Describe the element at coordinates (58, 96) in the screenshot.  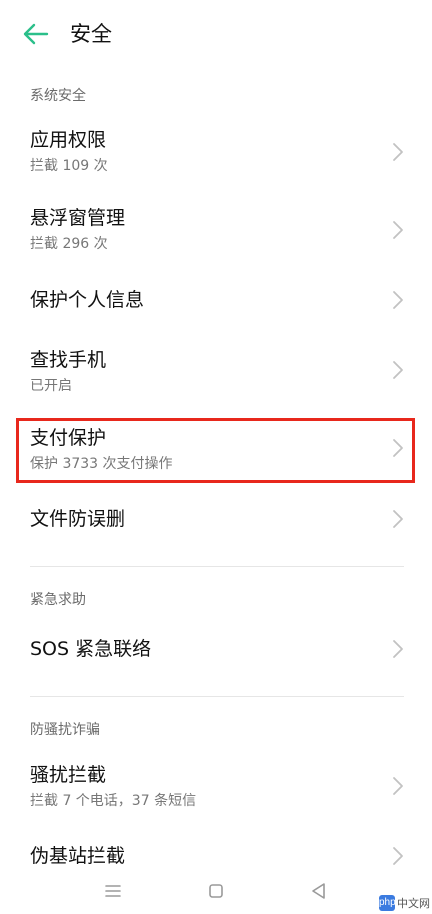
I see `section-header-system: 系统安全` at that location.